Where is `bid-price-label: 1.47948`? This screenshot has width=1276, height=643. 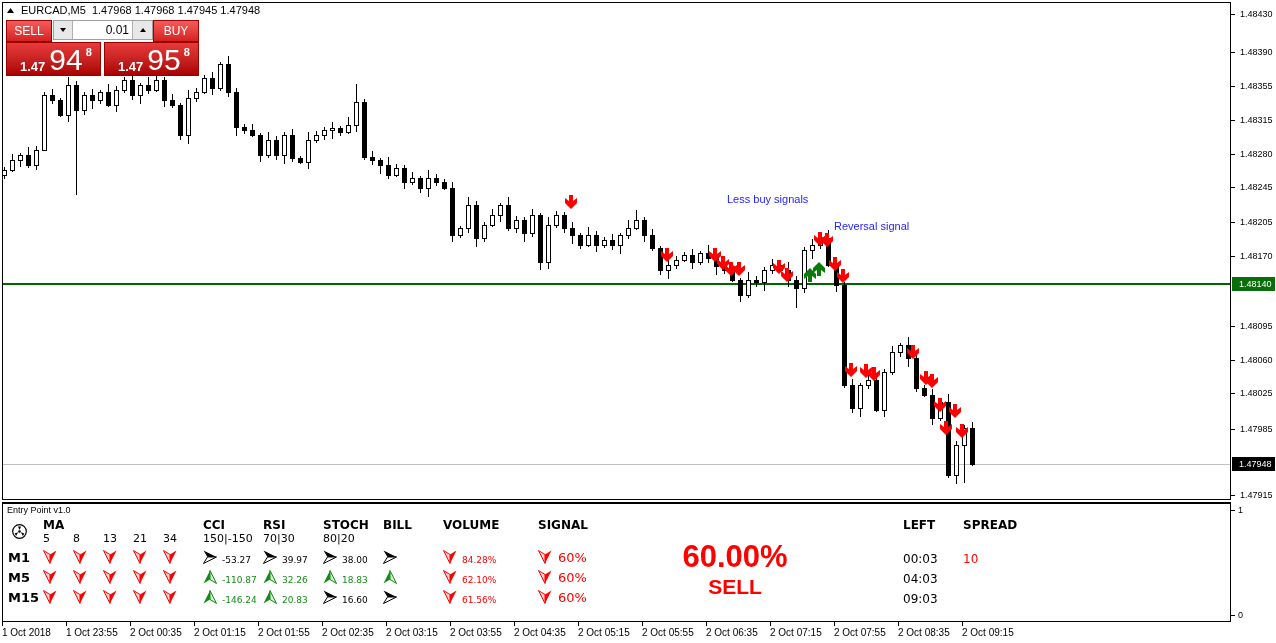
bid-price-label: 1.47948 is located at coordinates (1253, 464).